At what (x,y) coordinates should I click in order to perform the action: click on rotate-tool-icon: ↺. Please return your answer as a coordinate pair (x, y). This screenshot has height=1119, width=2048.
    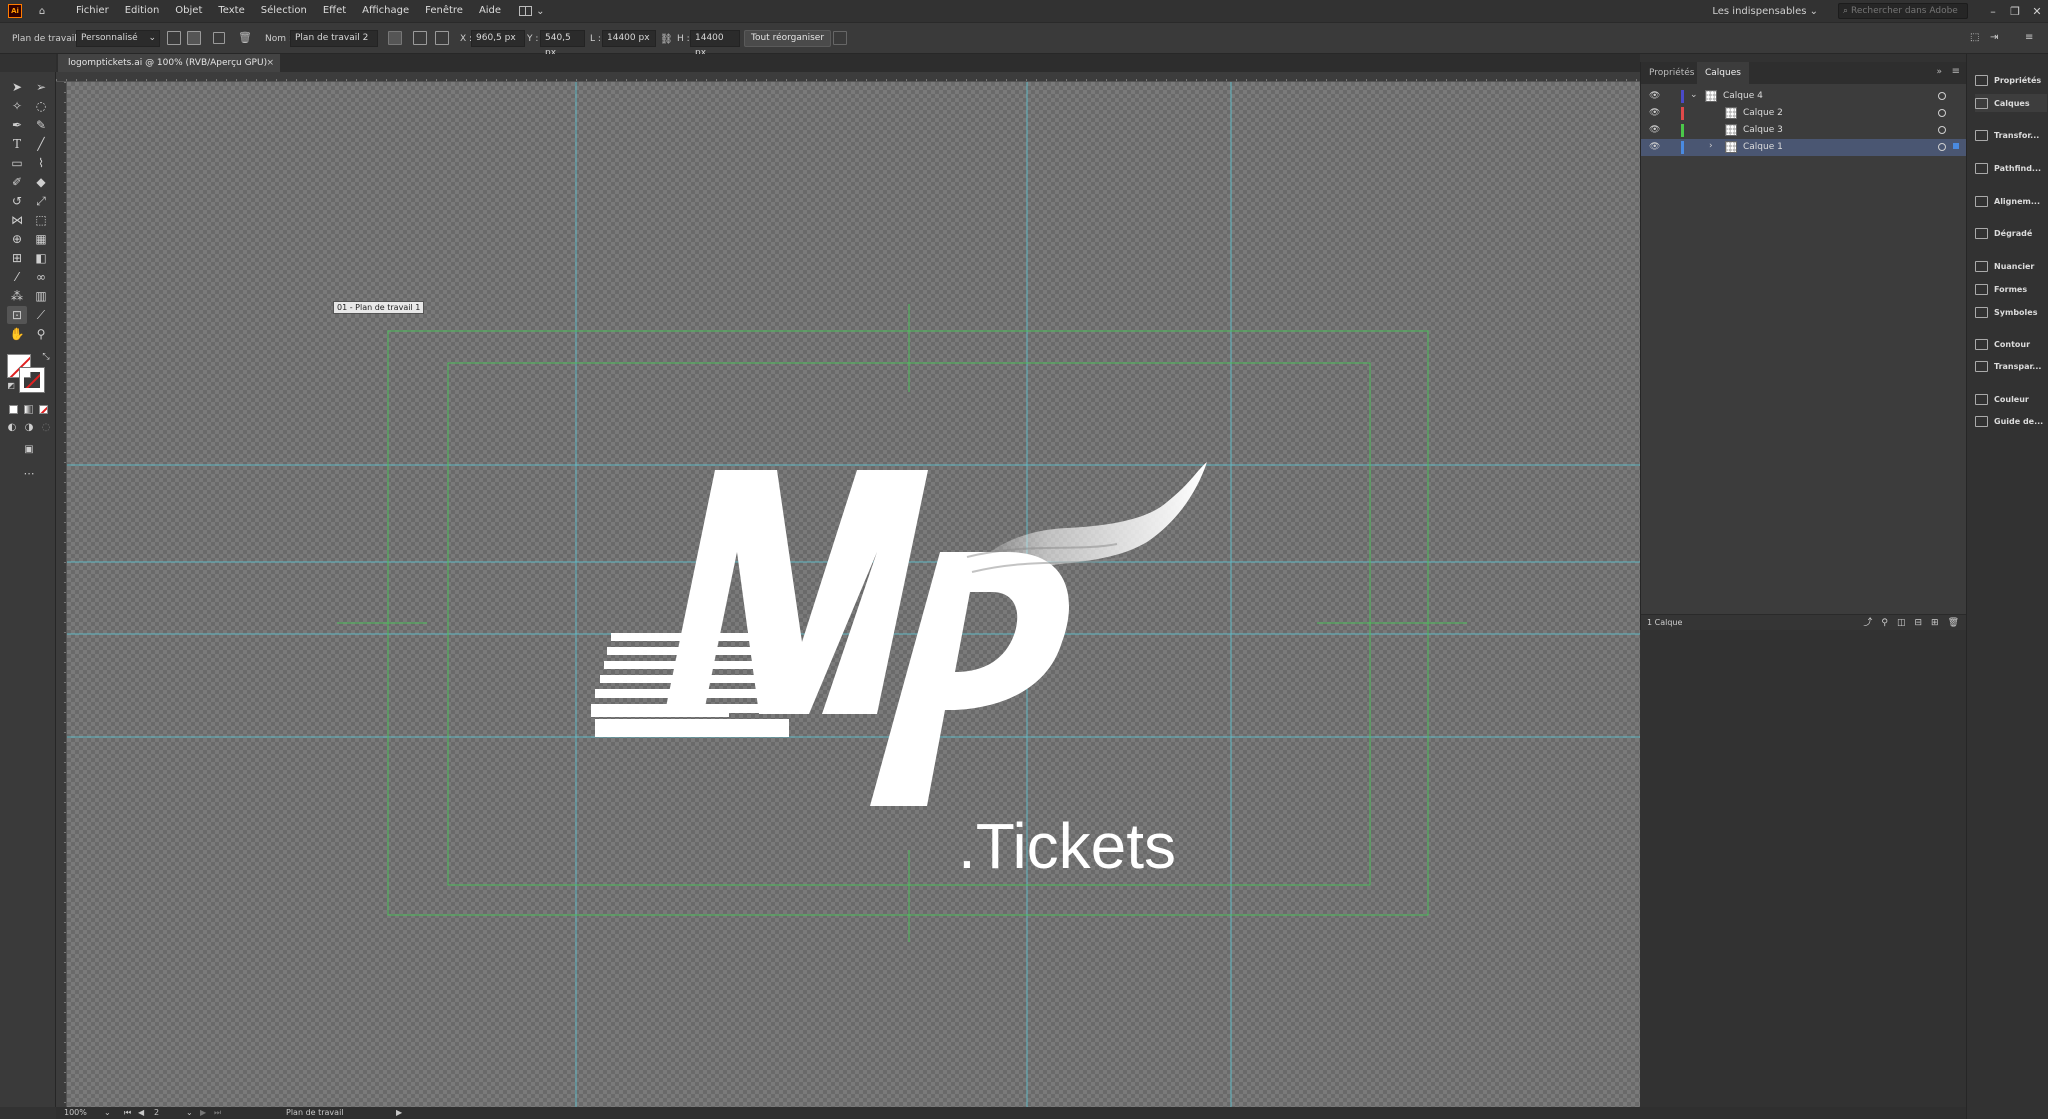
    Looking at the image, I should click on (17, 201).